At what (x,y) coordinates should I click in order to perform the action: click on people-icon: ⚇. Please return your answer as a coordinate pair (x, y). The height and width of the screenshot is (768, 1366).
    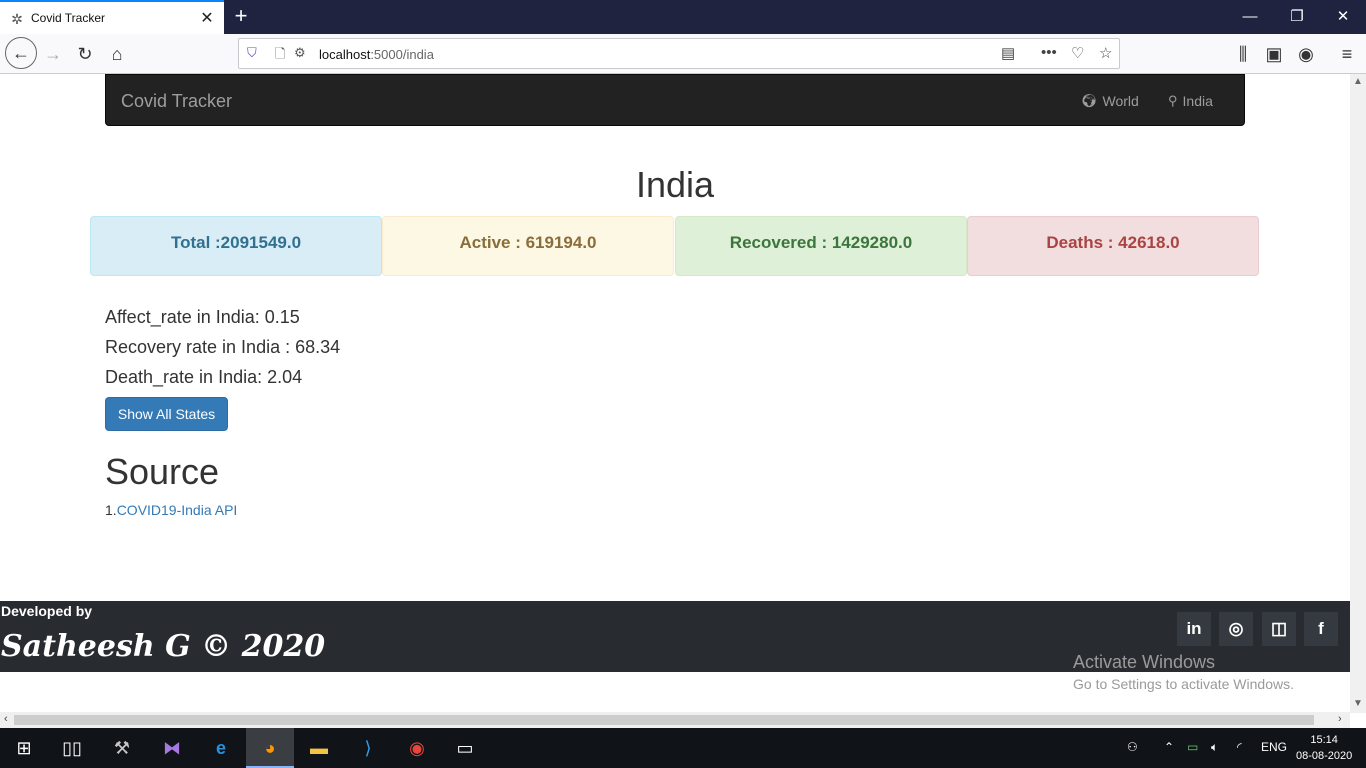
    Looking at the image, I should click on (1132, 747).